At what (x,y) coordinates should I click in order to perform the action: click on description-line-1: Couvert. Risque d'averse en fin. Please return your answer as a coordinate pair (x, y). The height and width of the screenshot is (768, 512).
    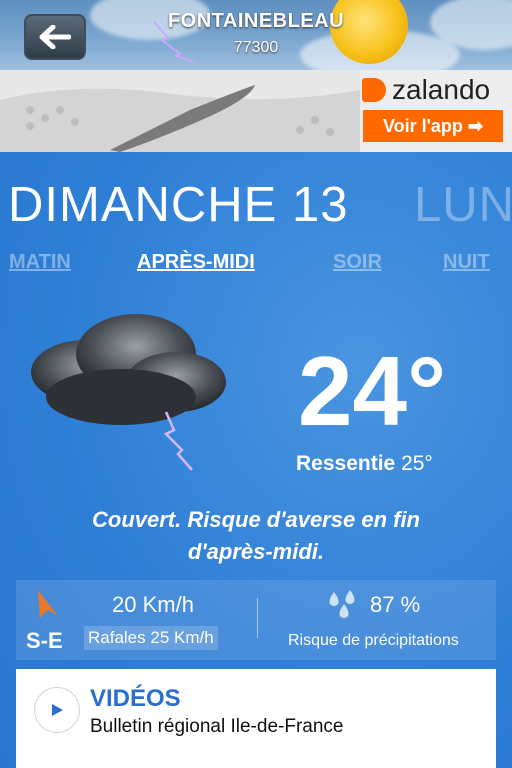
    Looking at the image, I should click on (256, 519).